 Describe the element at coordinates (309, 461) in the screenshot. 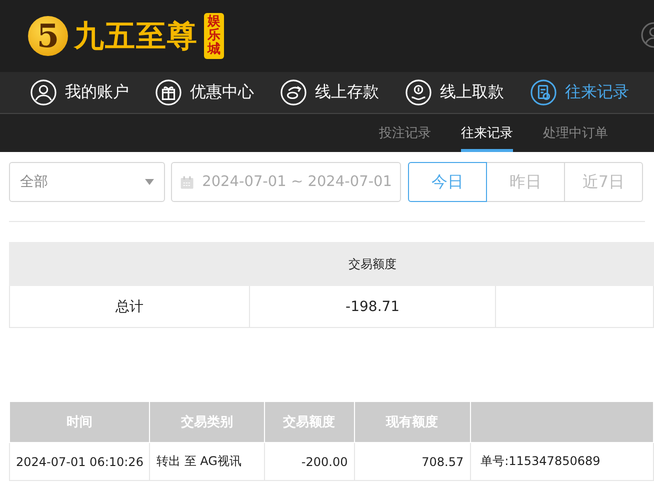

I see `table-cell: -200.00` at that location.